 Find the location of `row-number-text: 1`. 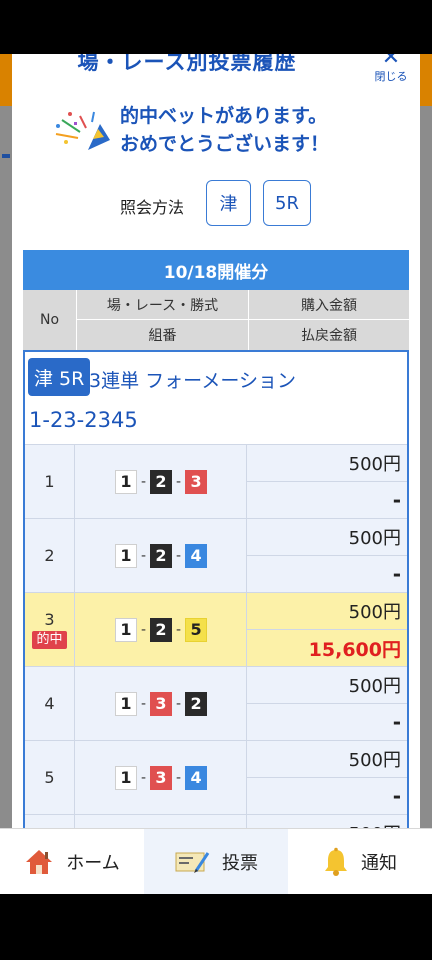

row-number-text: 1 is located at coordinates (49, 481).